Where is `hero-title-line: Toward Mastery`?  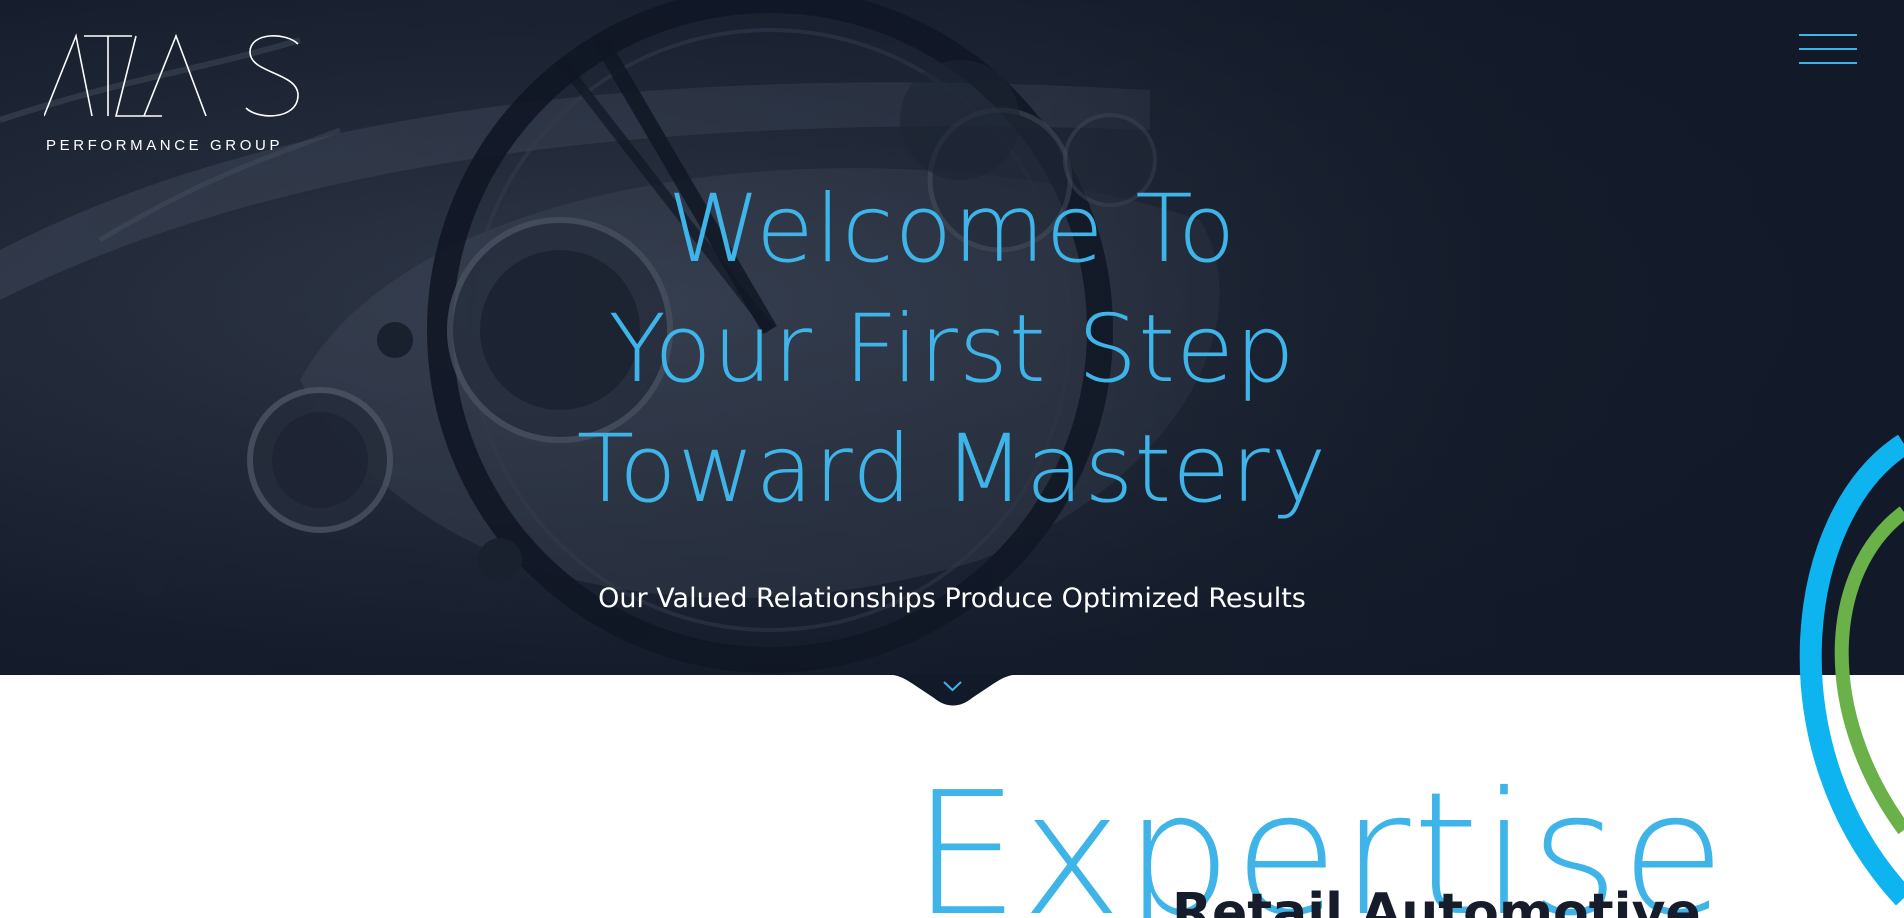 hero-title-line: Toward Mastery is located at coordinates (952, 469).